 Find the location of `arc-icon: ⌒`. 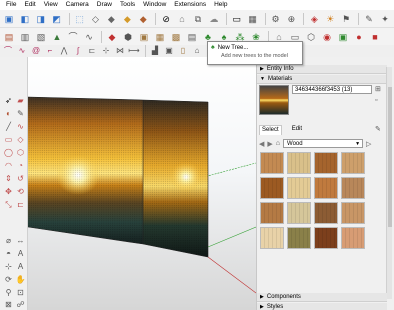

arc-icon: ⌒ is located at coordinates (8, 51).